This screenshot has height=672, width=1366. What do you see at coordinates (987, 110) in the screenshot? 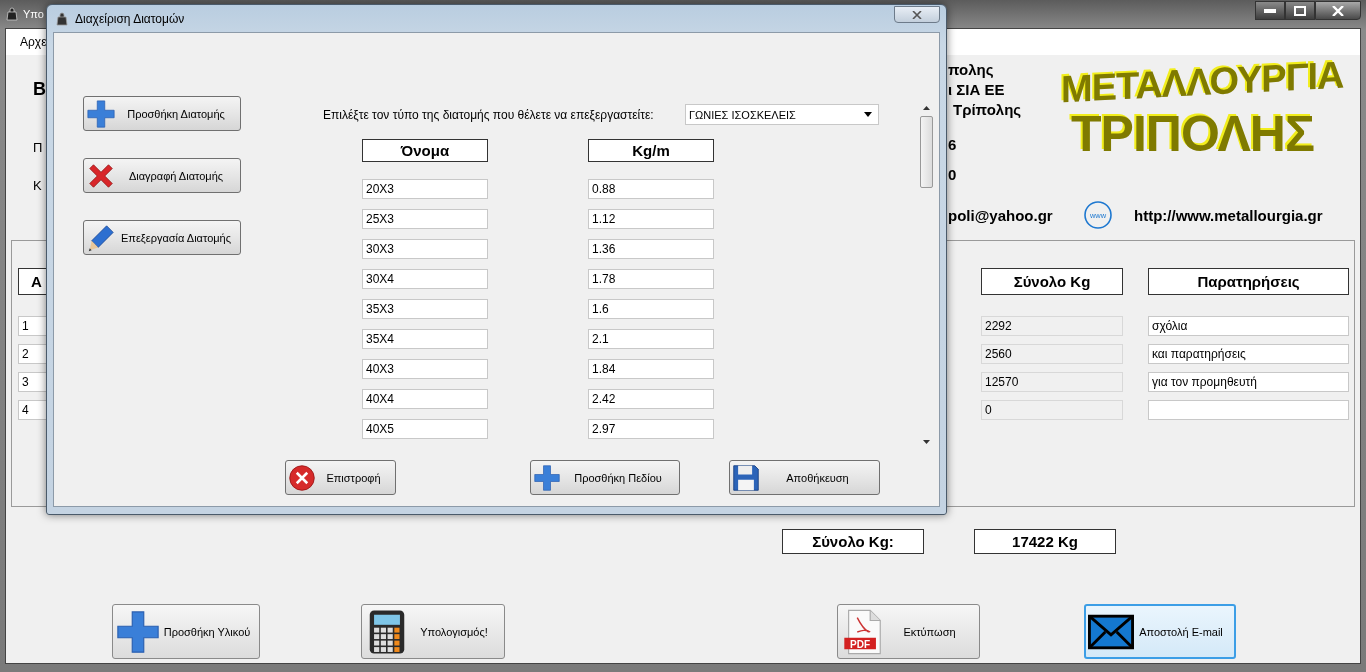
I see `info-text: Τρίπολης` at bounding box center [987, 110].